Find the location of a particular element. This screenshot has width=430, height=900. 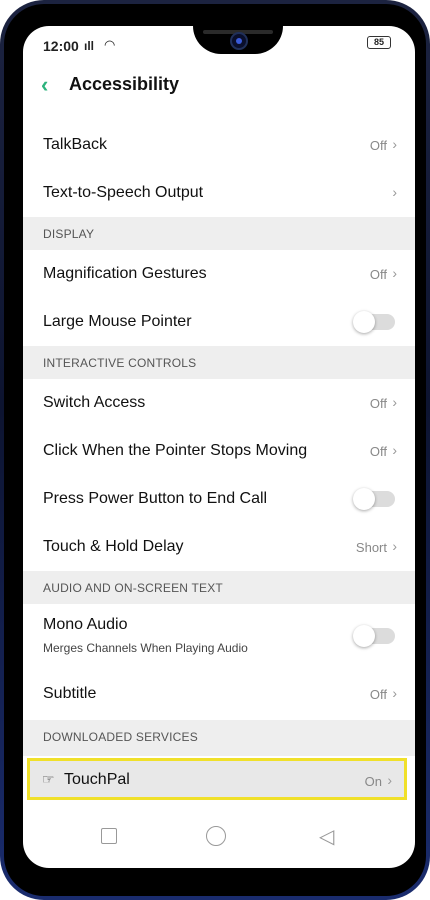

magnification-label: Magnification Gestures is located at coordinates (125, 273).